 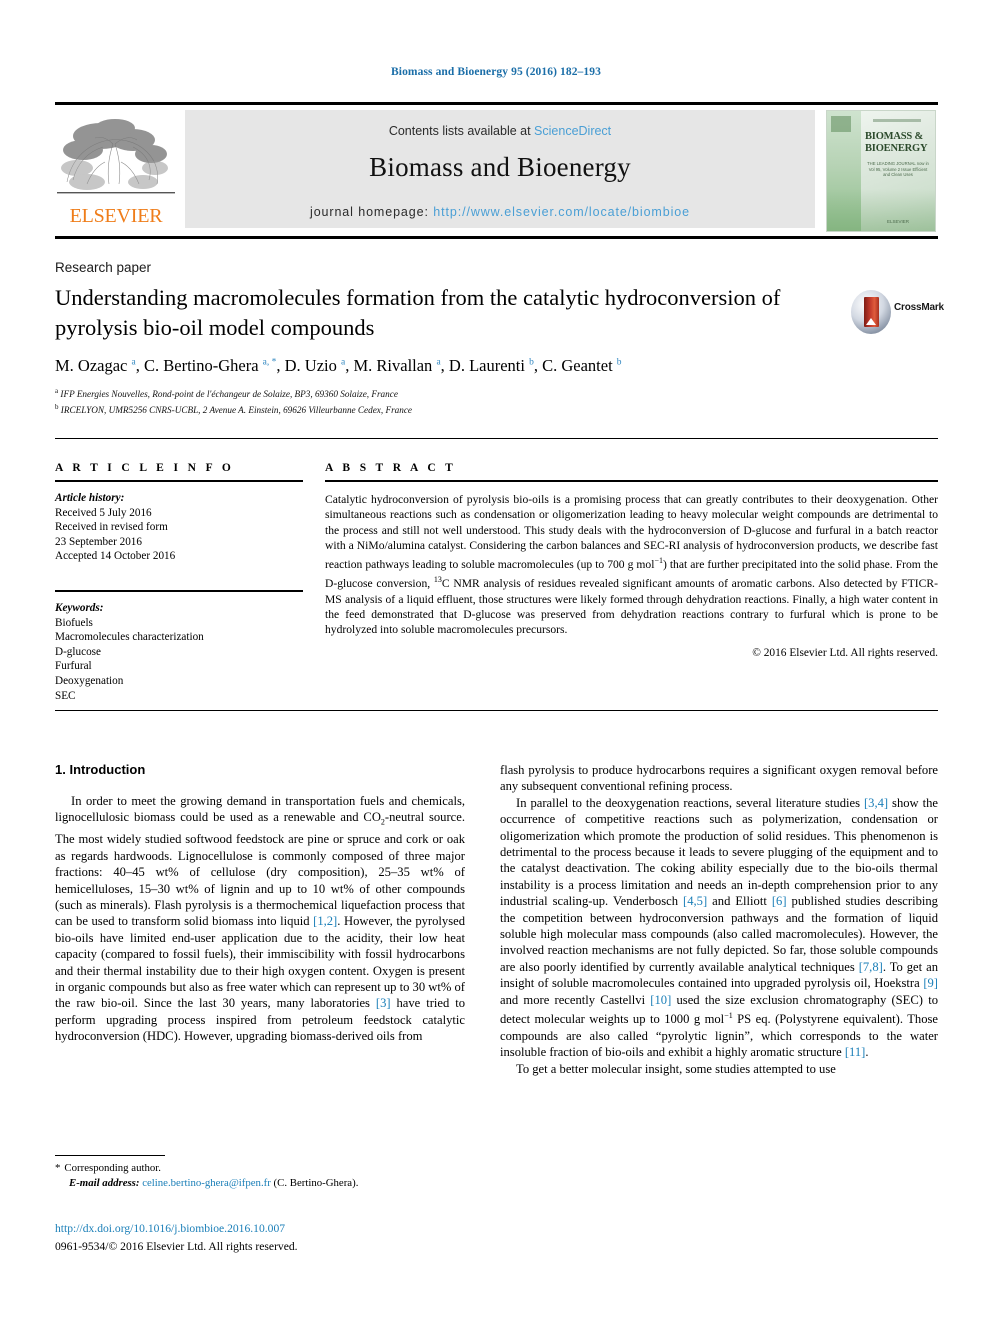 I want to click on citation-ref: [3], so click(x=383, y=1003).